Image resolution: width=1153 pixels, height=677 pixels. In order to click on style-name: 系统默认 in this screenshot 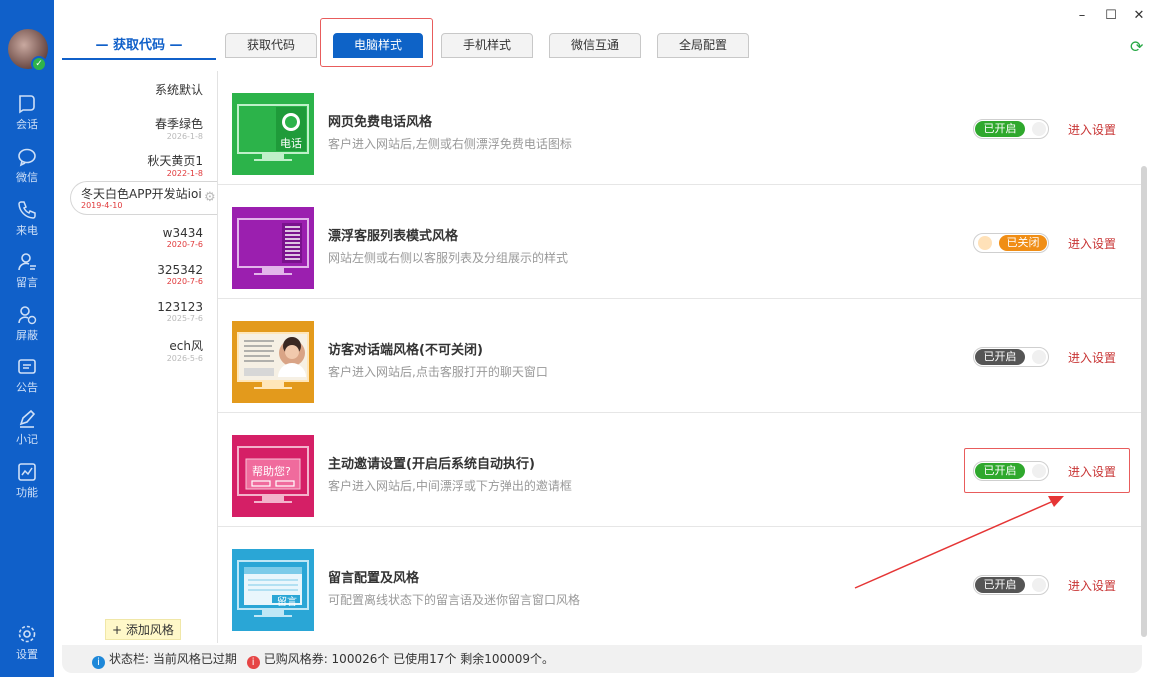, I will do `click(178, 90)`.